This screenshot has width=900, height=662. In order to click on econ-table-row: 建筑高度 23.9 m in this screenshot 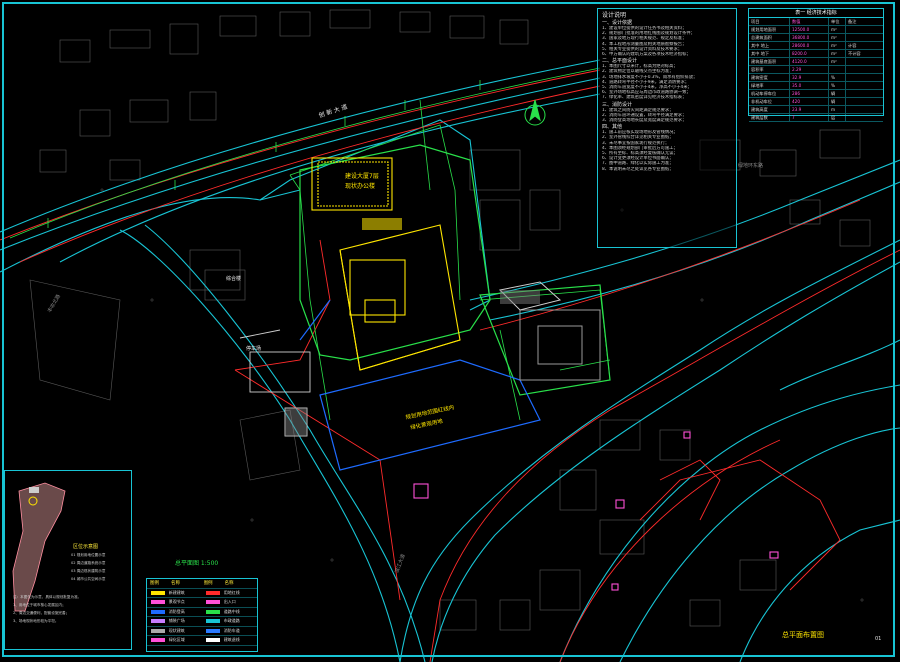, I will do `click(816, 110)`.